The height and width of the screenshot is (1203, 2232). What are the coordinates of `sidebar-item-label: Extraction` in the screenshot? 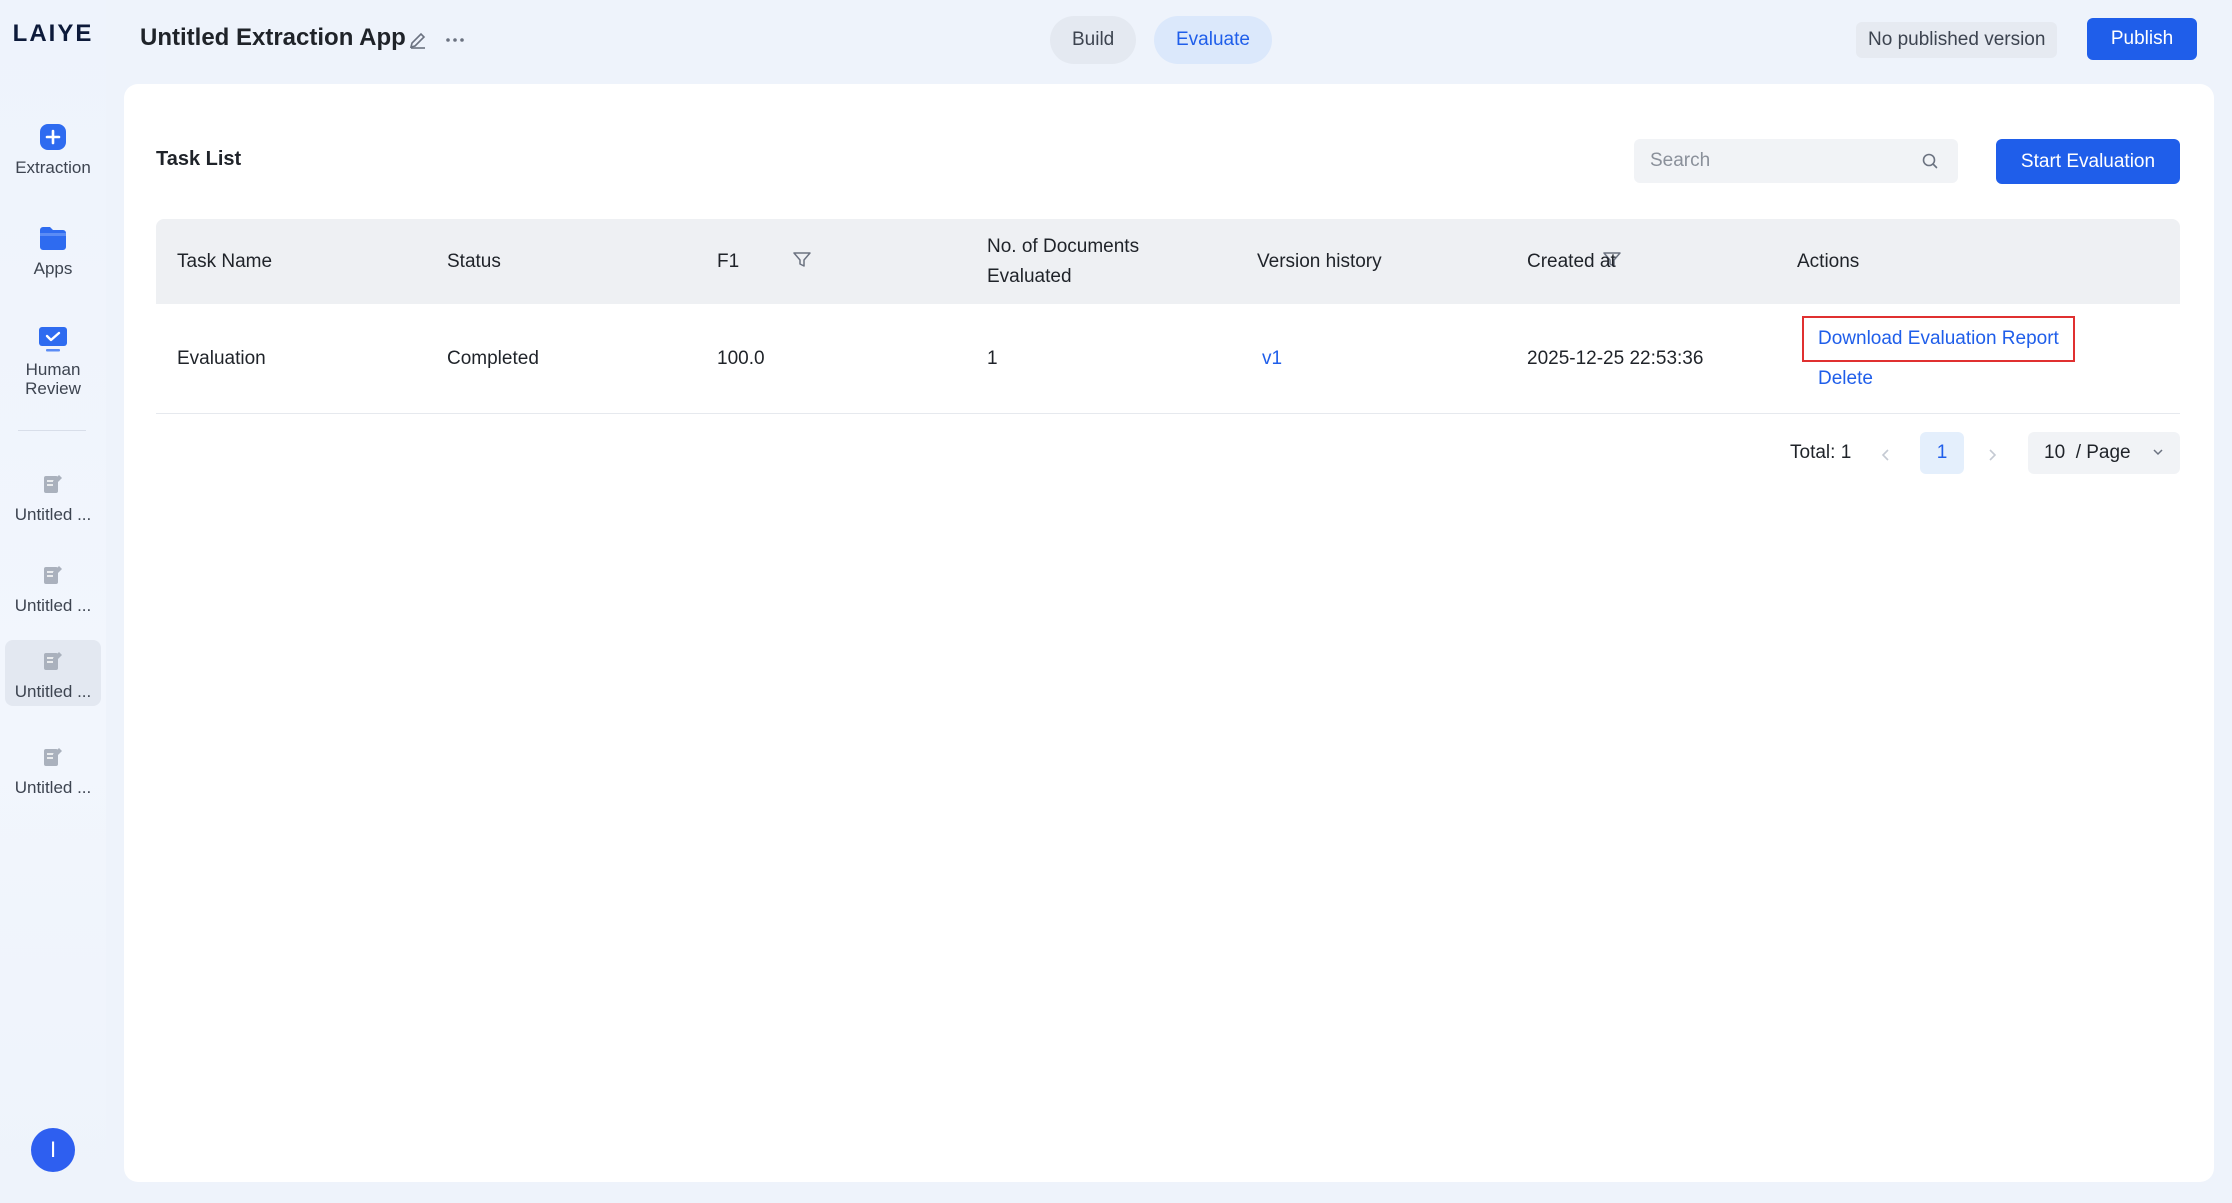 It's located at (53, 167).